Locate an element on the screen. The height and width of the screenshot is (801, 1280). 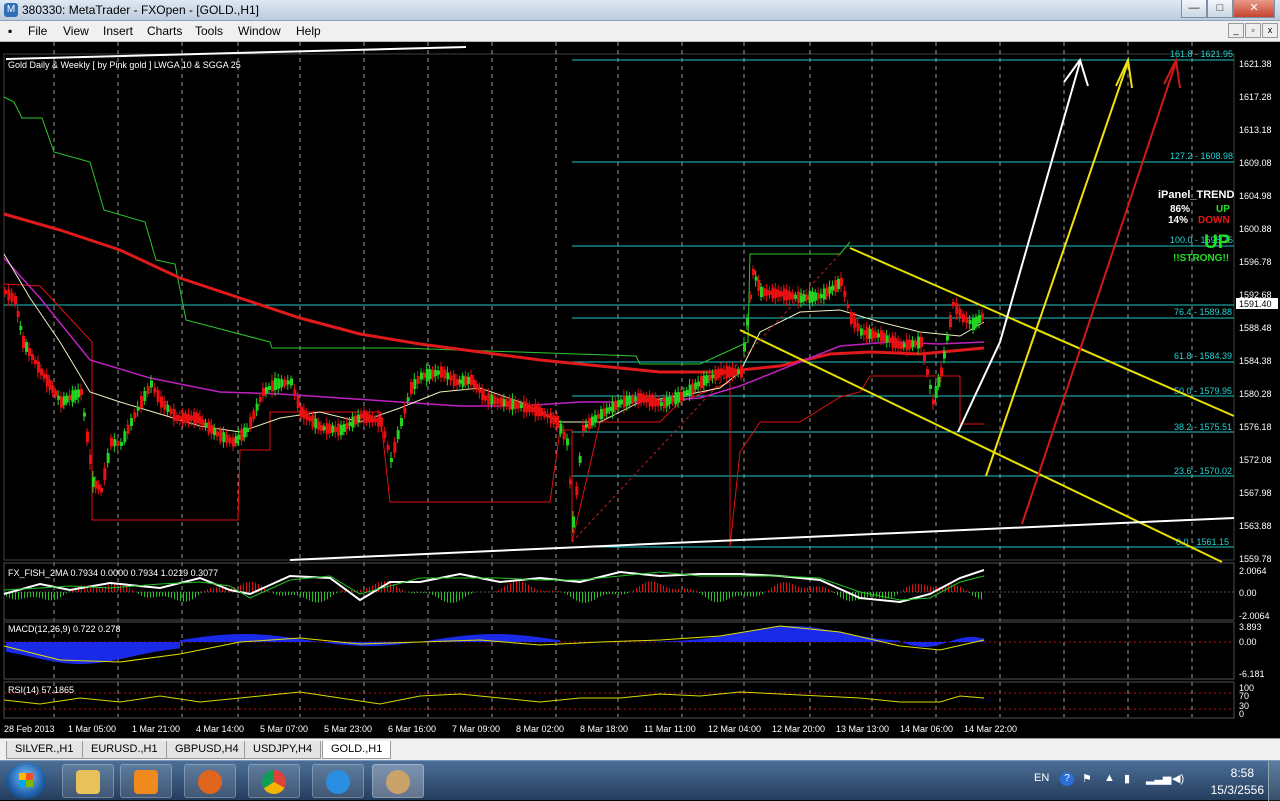
projection-arrows is located at coordinates (1069, 292).